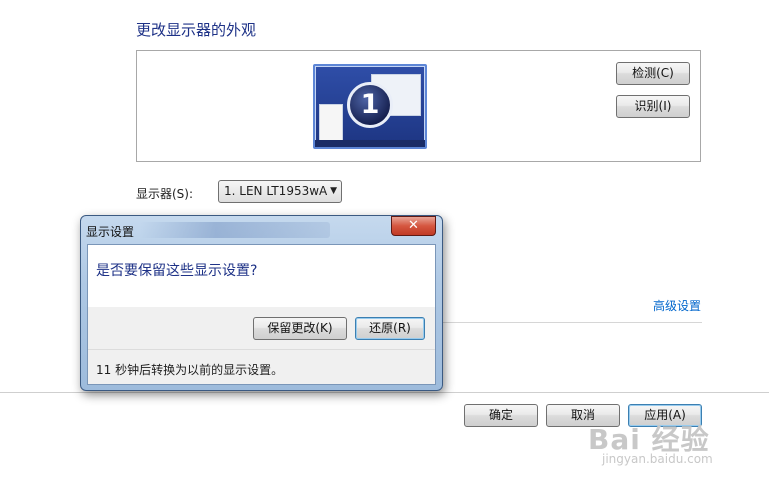  What do you see at coordinates (196, 30) in the screenshot?
I see `page-title: 更改显示器的外观` at bounding box center [196, 30].